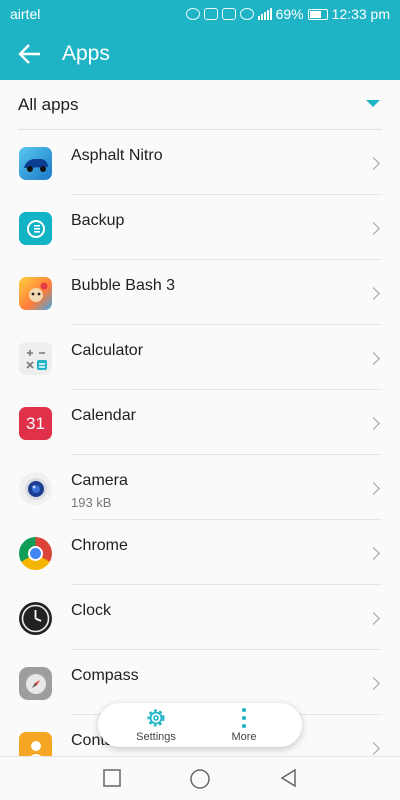 Image resolution: width=400 pixels, height=800 pixels. I want to click on system-nav-bar, so click(200, 778).